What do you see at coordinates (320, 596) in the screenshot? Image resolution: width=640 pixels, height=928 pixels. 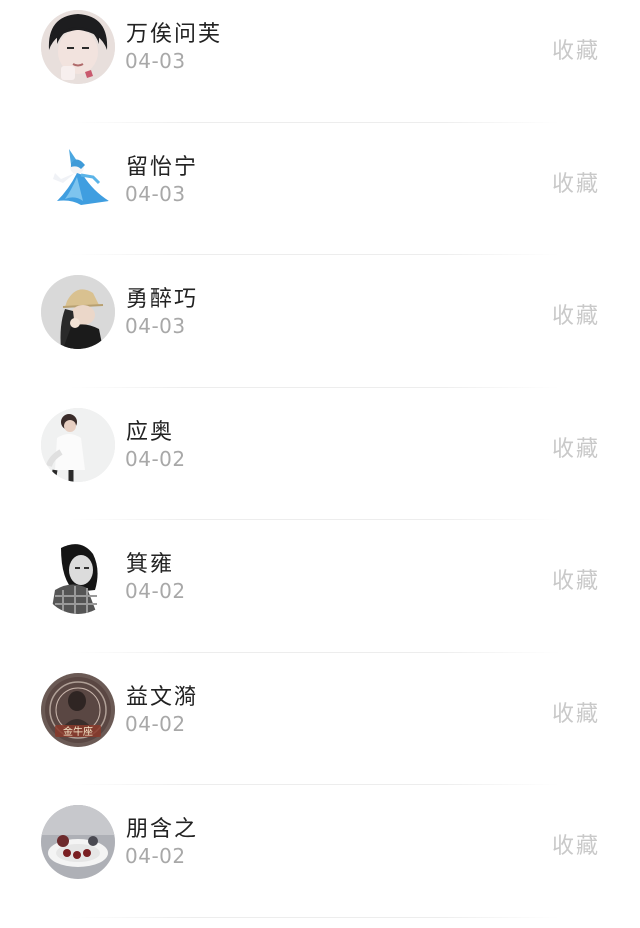 I see `list-item: 箕雍 04-02 收藏` at bounding box center [320, 596].